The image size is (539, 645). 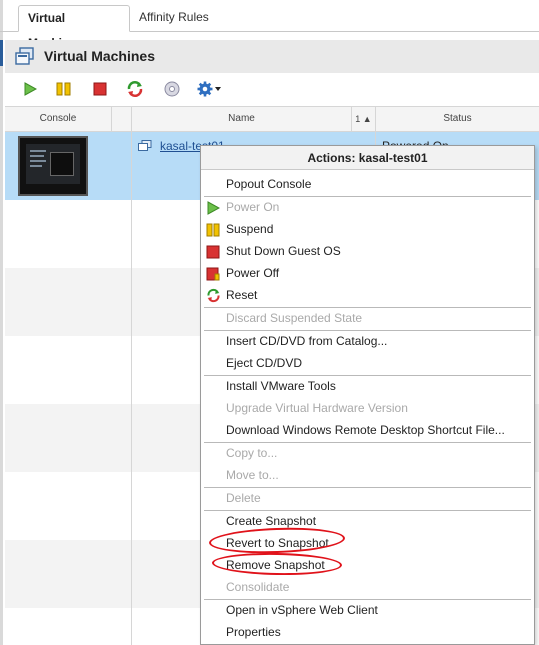 What do you see at coordinates (145, 146) in the screenshot?
I see `vm-icon` at bounding box center [145, 146].